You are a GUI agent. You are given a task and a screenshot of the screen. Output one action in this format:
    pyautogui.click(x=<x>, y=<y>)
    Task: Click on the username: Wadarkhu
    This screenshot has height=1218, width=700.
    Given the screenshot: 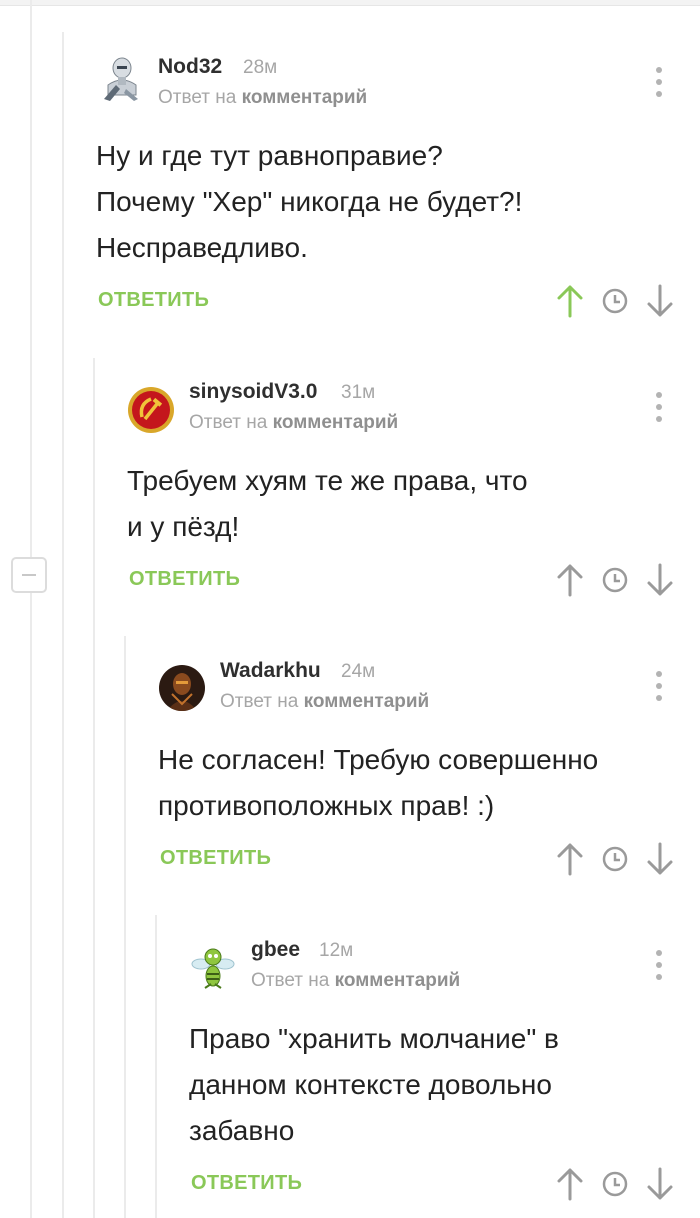 What is the action you would take?
    pyautogui.click(x=270, y=671)
    